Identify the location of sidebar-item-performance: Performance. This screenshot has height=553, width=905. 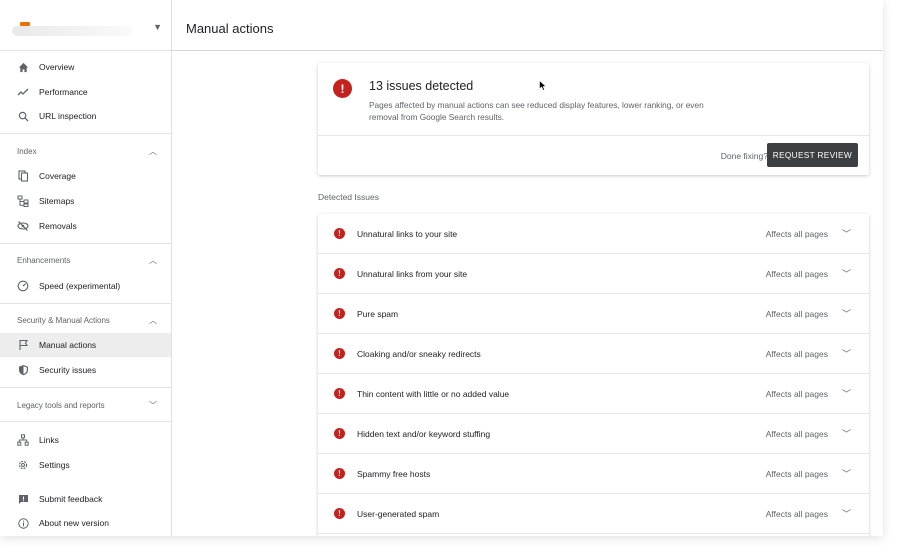
(85, 92).